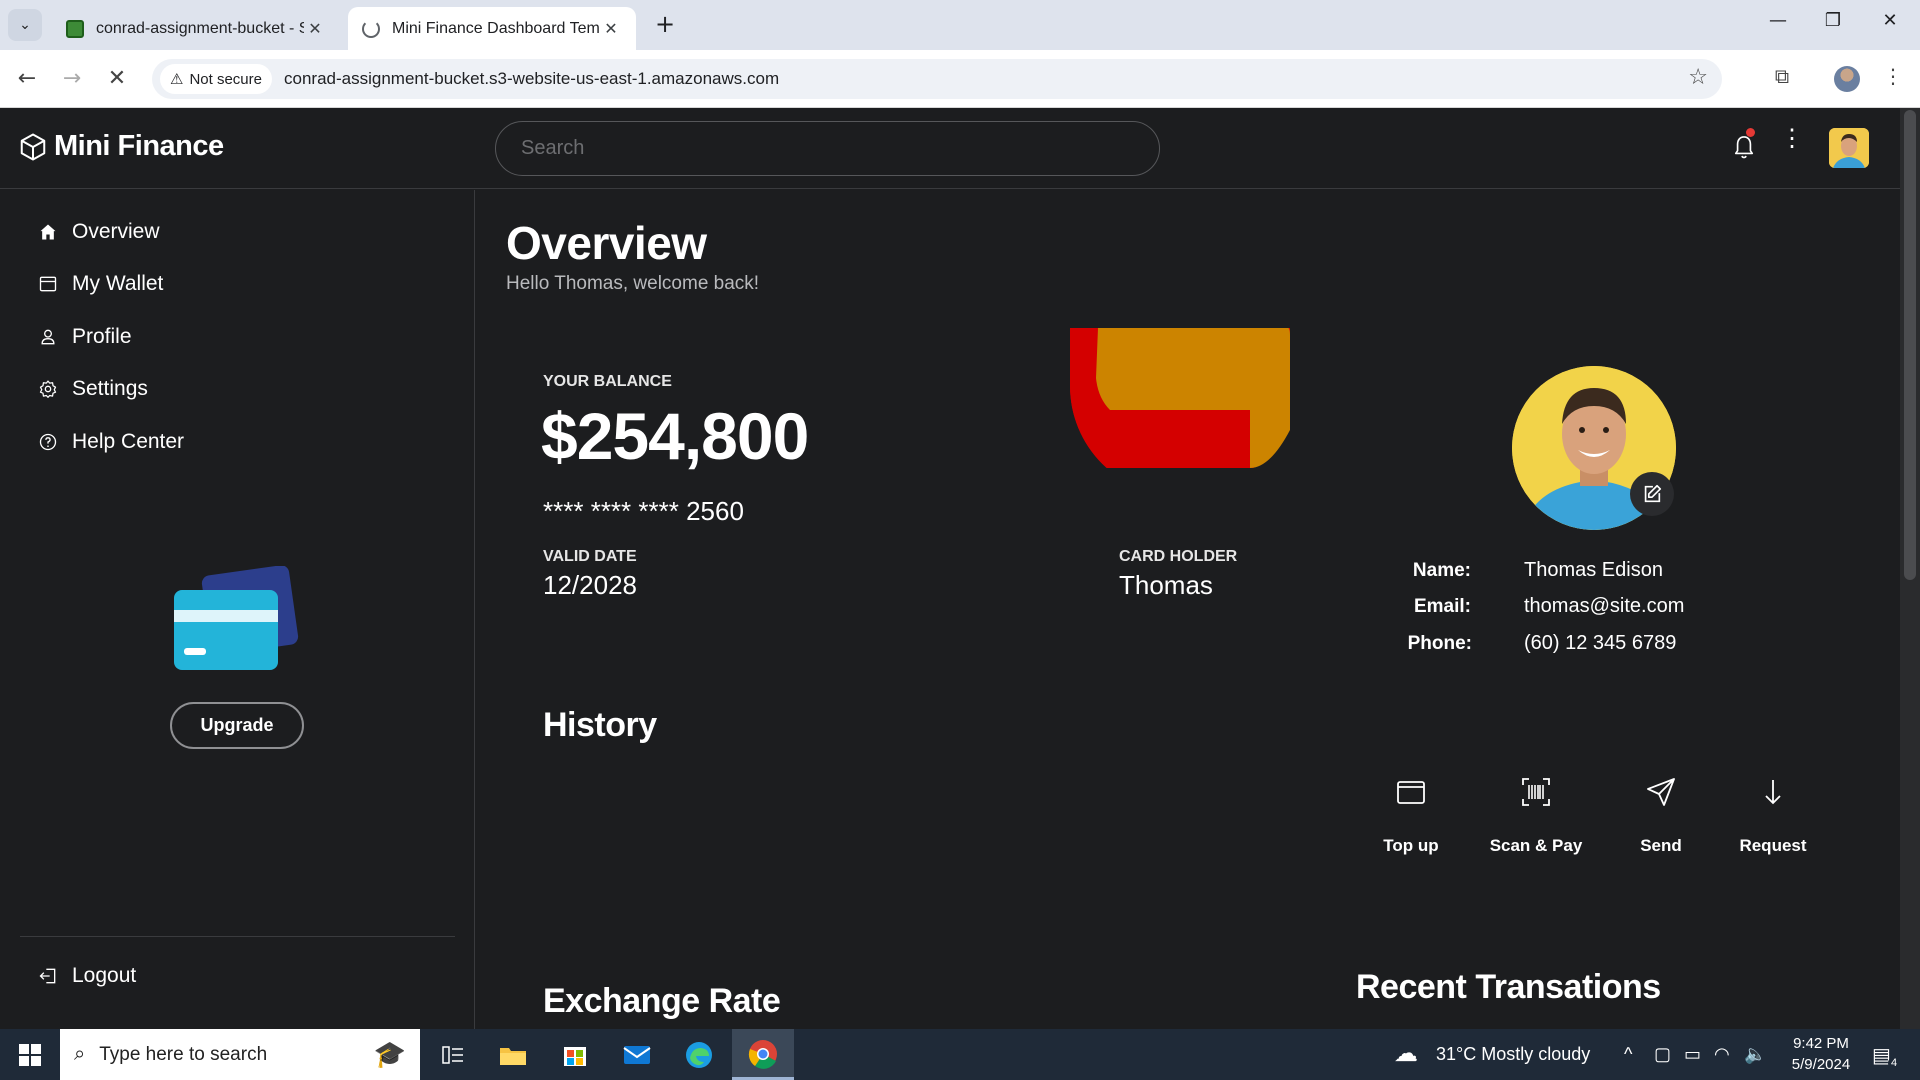  Describe the element at coordinates (1833, 20) in the screenshot. I see `restore-window-button: ❐` at that location.